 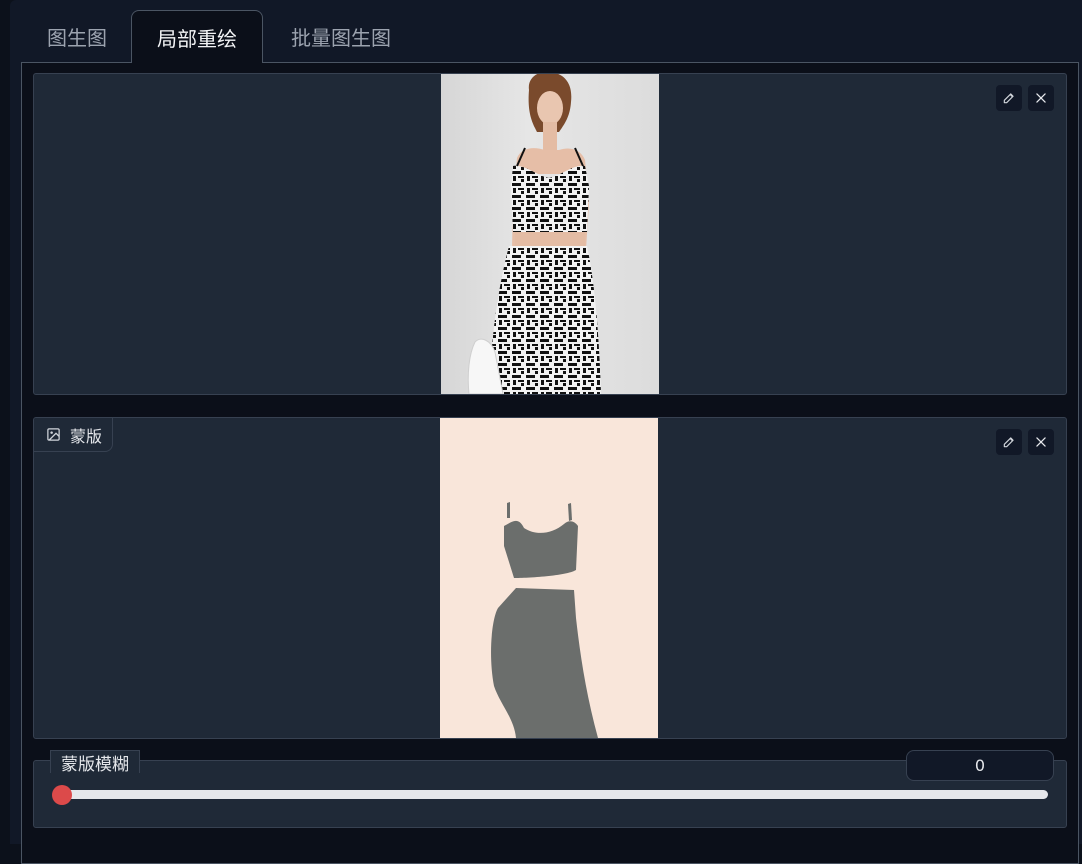 I want to click on mask-preview, so click(x=549, y=578).